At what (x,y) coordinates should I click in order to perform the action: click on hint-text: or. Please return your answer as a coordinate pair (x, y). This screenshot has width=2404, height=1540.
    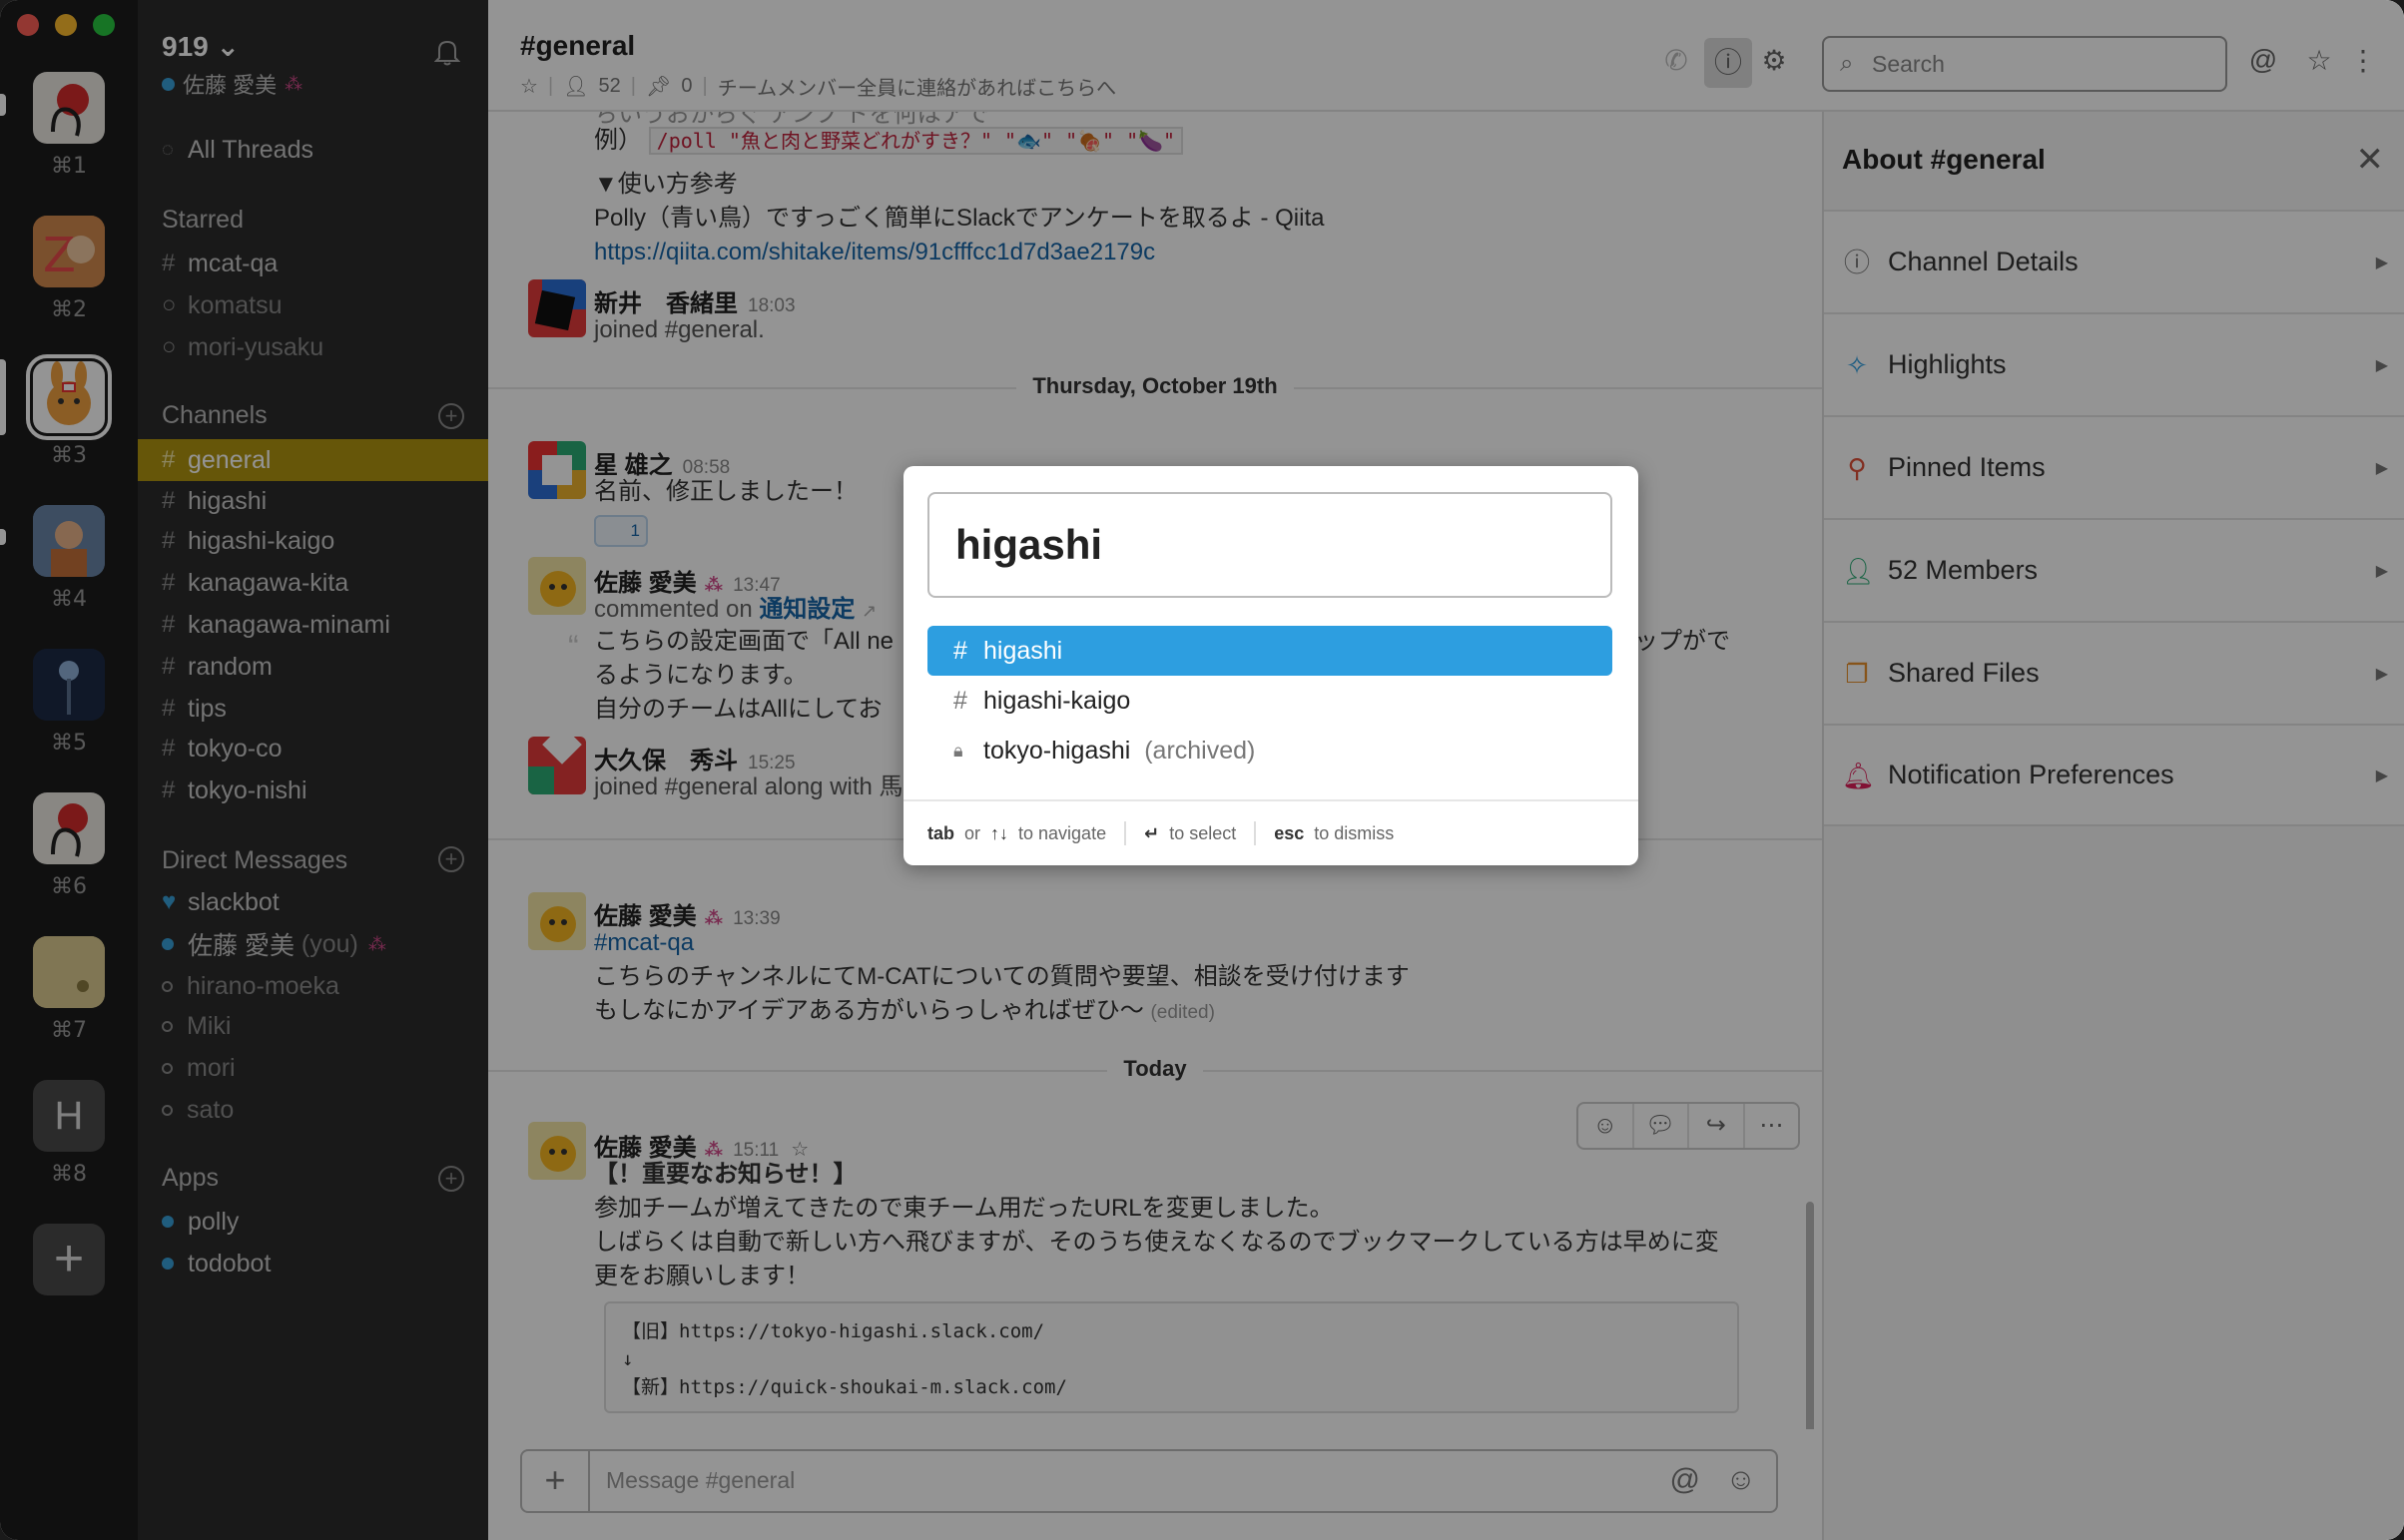
    Looking at the image, I should click on (973, 832).